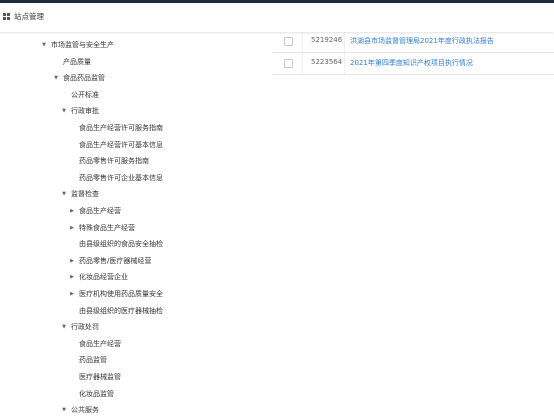  I want to click on table-row: 5223564 2021年第四季度知识产权项目执行情况, so click(413, 64).